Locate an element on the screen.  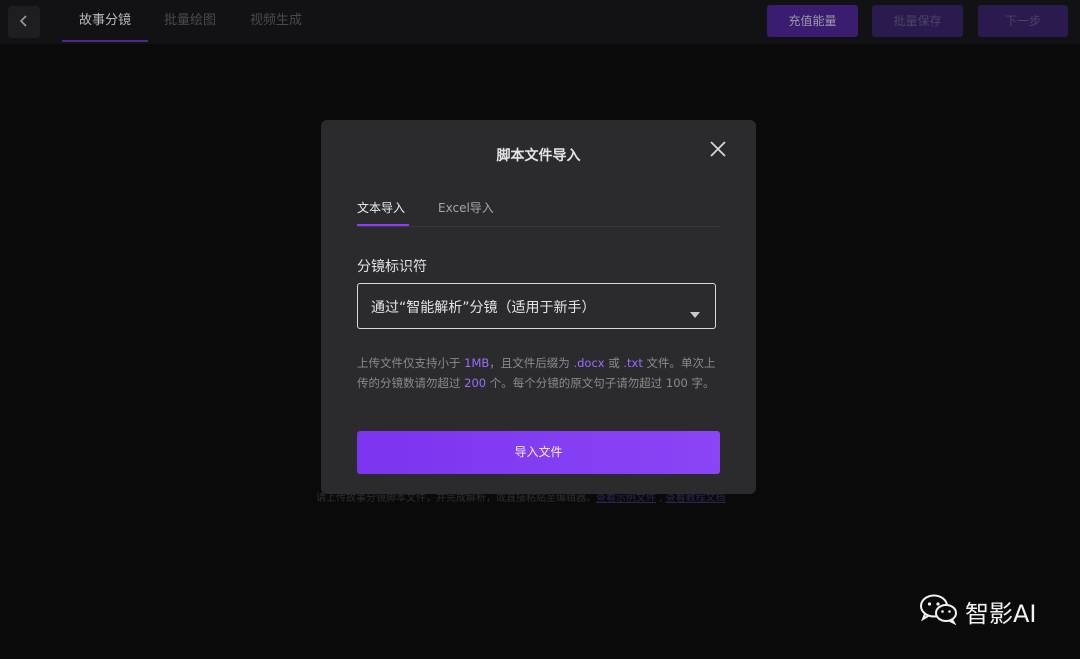
info-part: 个。每个分镜的原文句子请勿超过 100 字。 is located at coordinates (600, 383).